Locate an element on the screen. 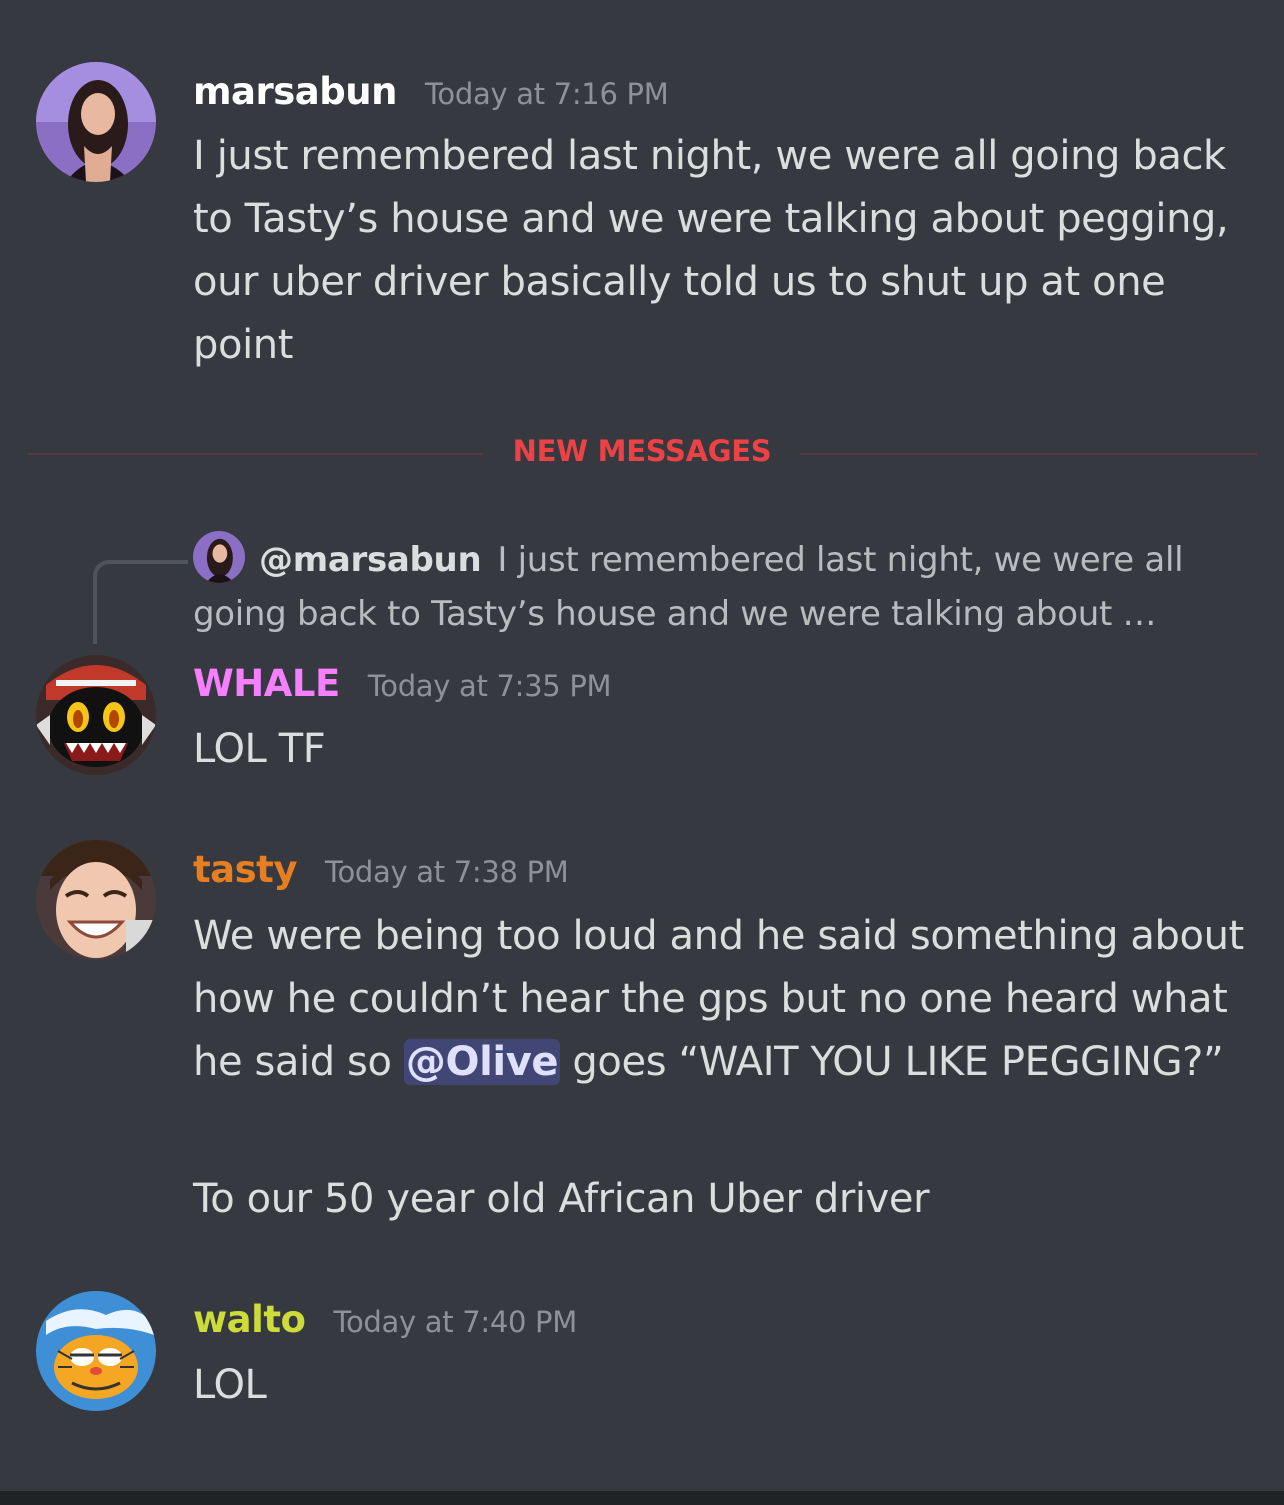  message-text: LOL is located at coordinates (230, 1385).